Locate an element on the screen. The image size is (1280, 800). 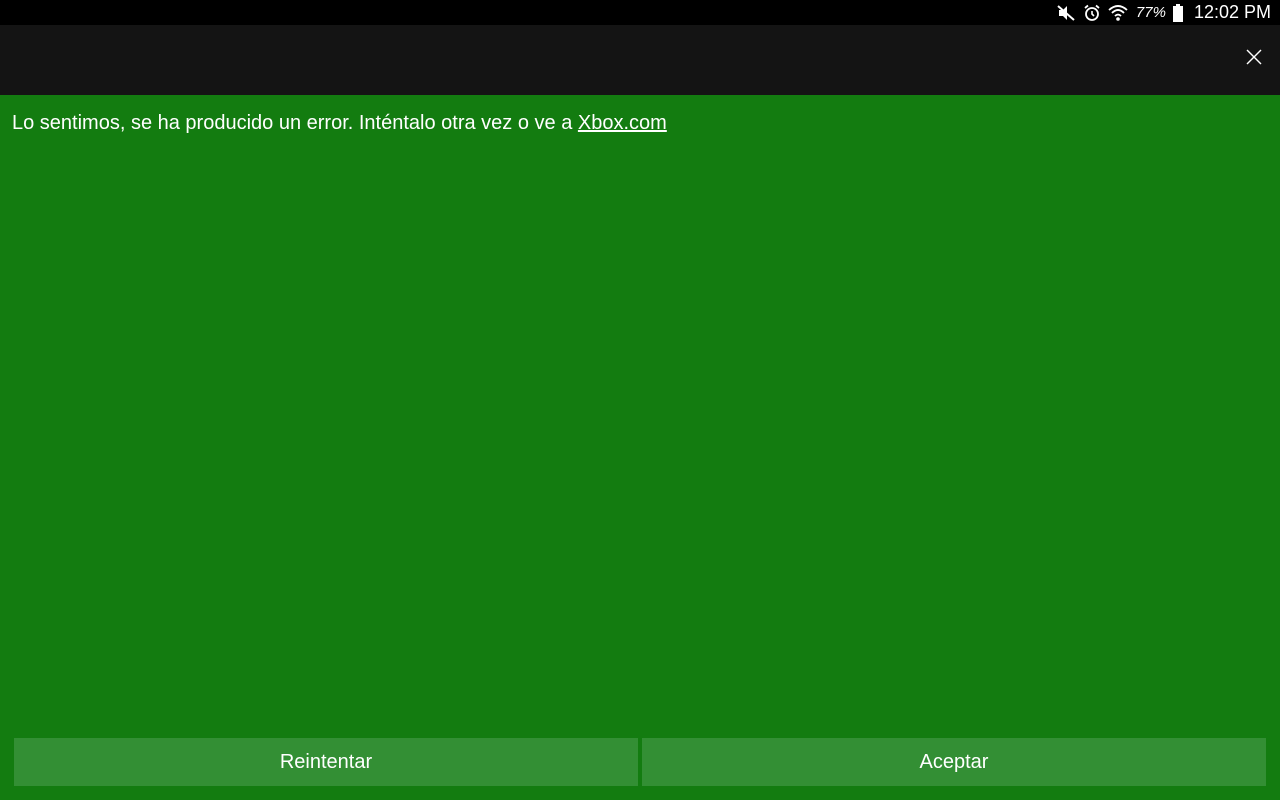
xbox-link: Xbox.com is located at coordinates (622, 123).